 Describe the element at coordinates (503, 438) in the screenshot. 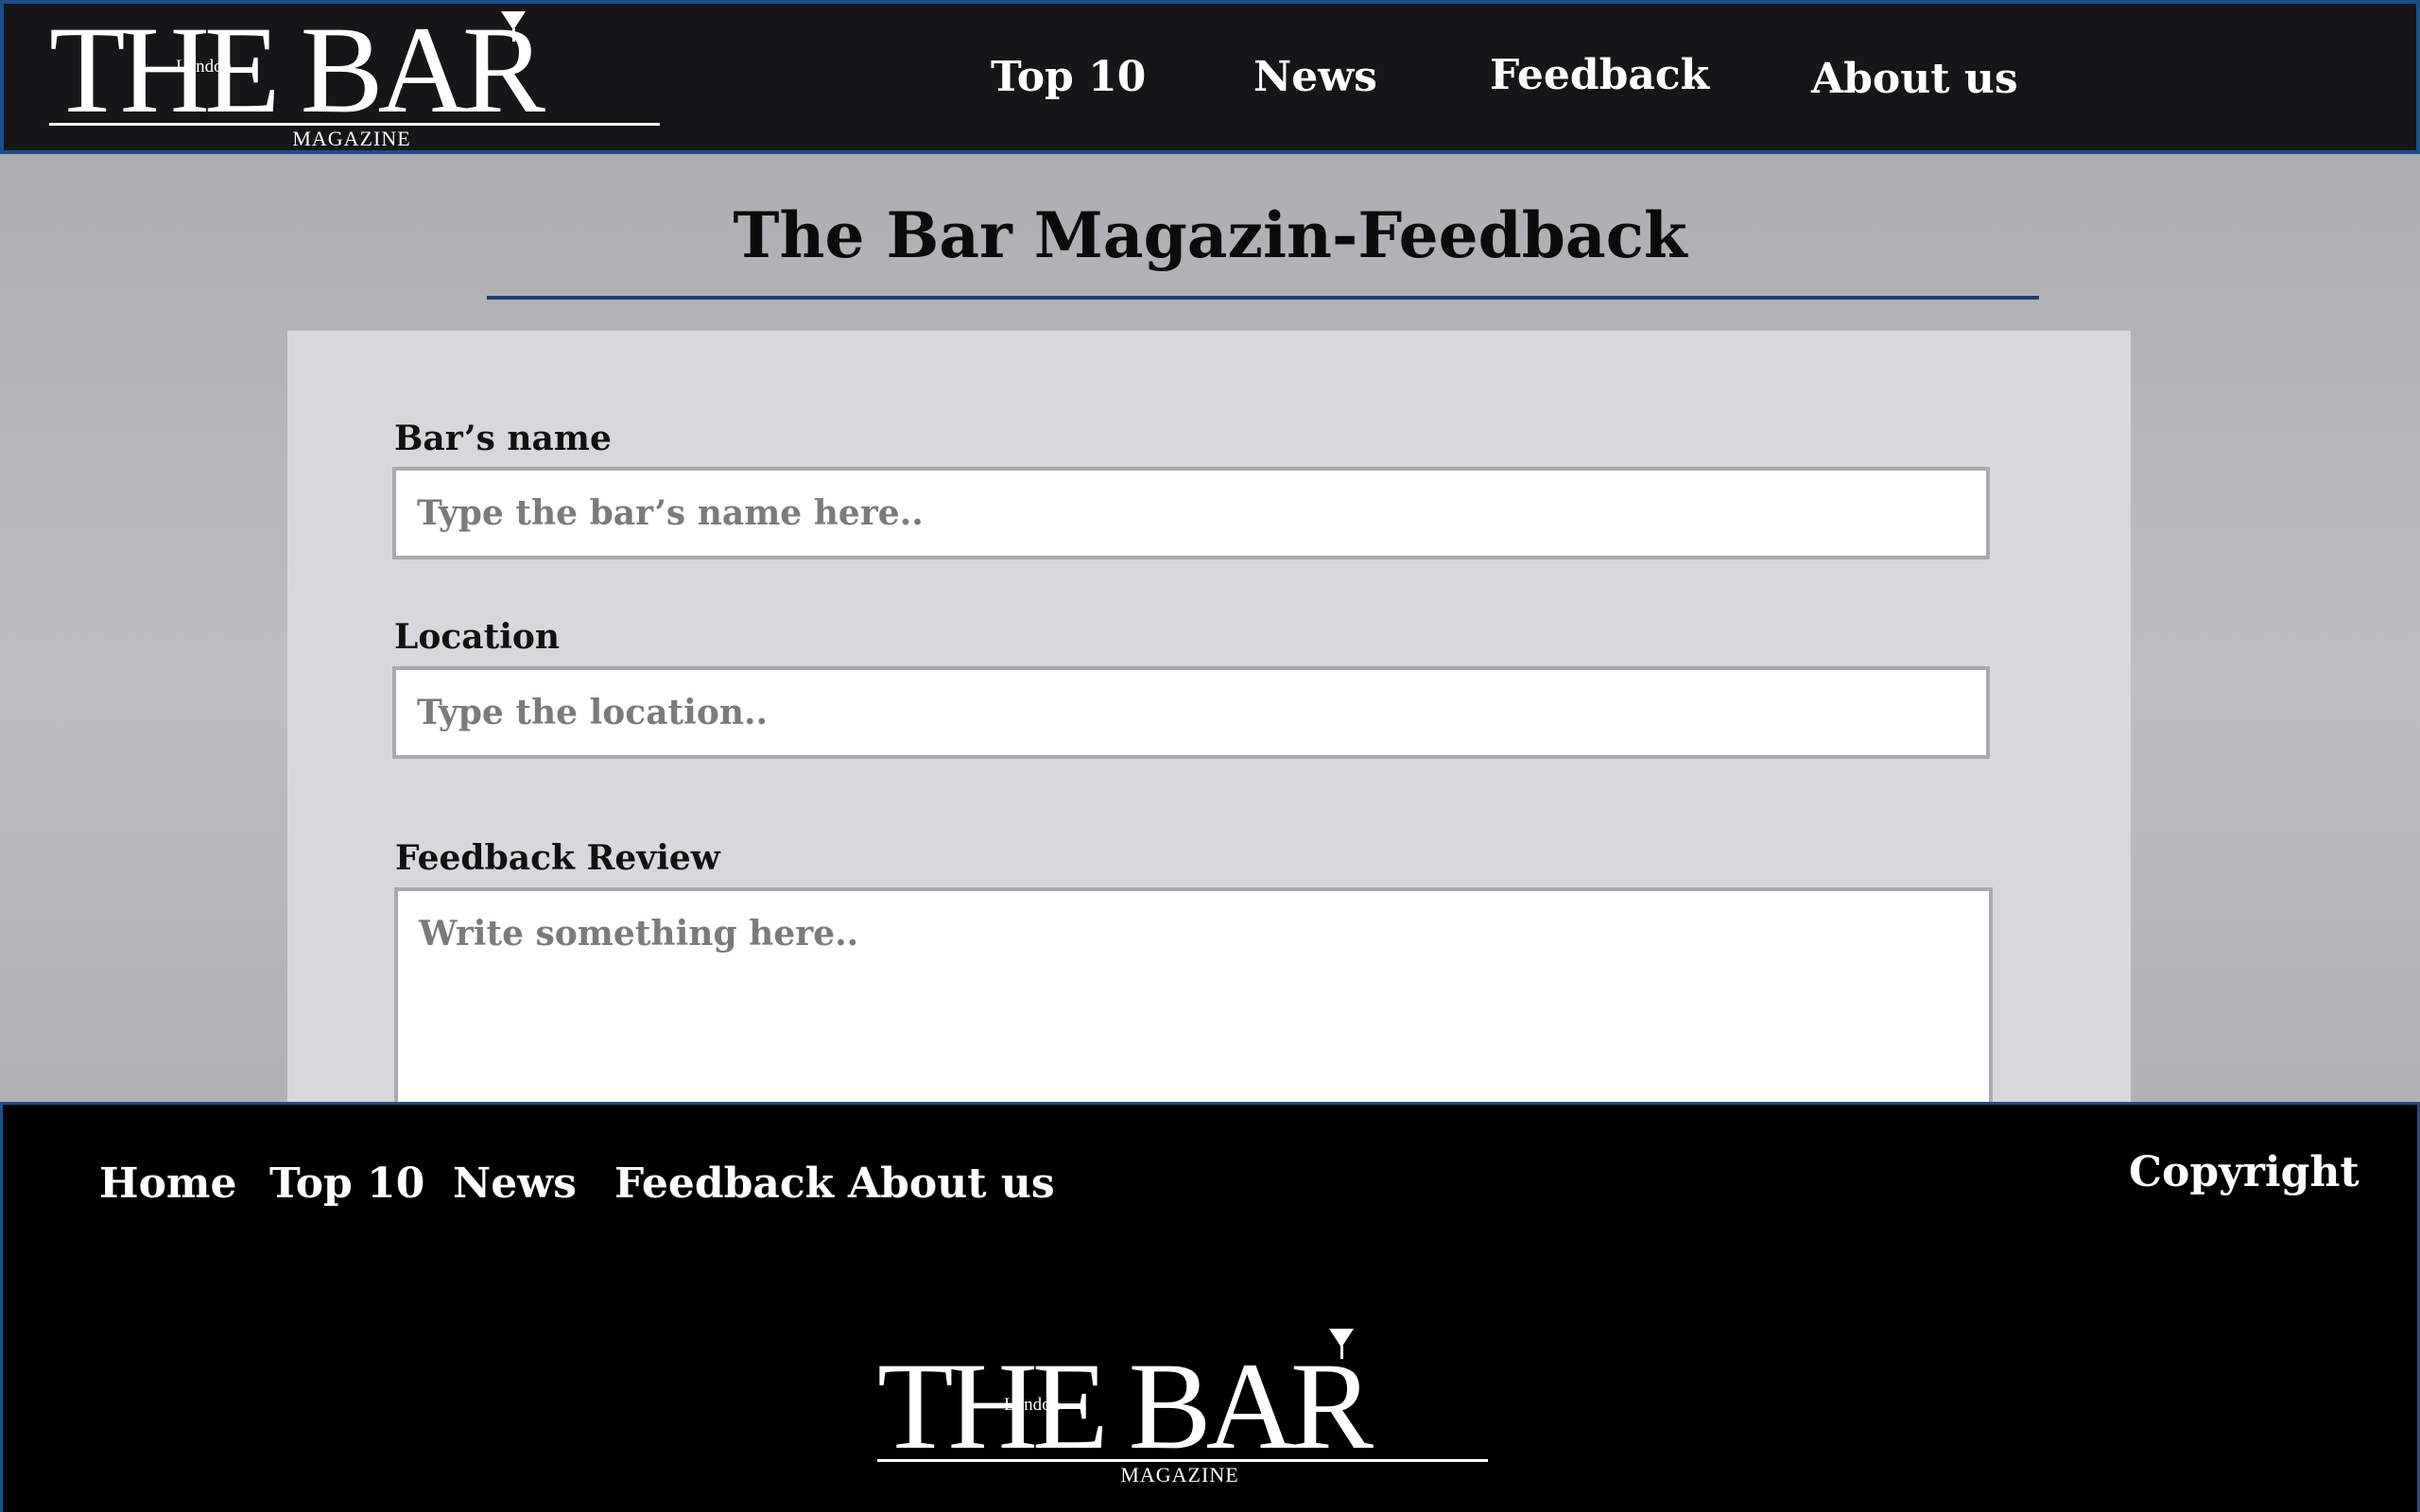

I see `bar-name-label: Bar’s name` at that location.